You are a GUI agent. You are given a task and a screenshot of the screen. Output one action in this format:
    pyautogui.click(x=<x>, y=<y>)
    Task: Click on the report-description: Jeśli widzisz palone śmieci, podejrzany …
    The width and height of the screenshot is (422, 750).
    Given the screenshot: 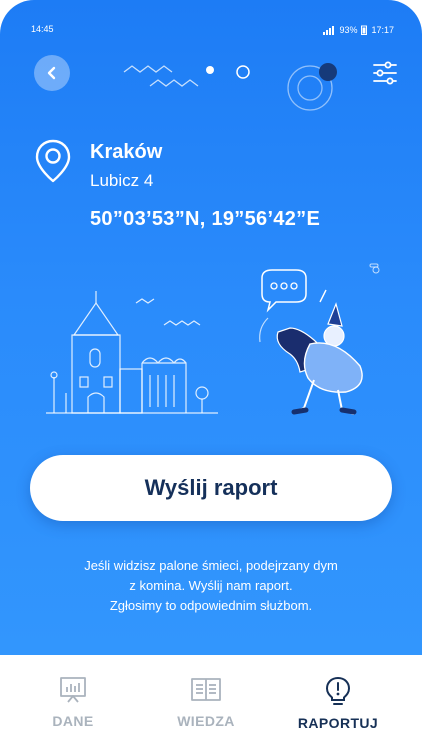 What is the action you would take?
    pyautogui.click(x=211, y=586)
    